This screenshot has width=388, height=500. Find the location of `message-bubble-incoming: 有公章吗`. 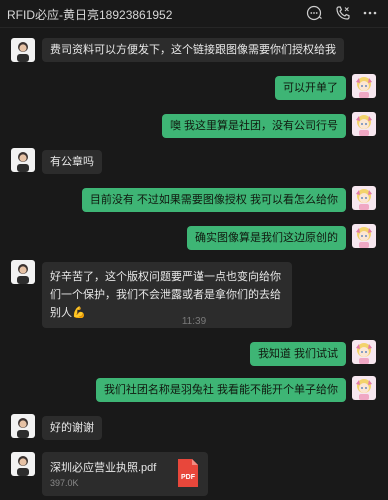

message-bubble-incoming: 有公章吗 is located at coordinates (72, 162).